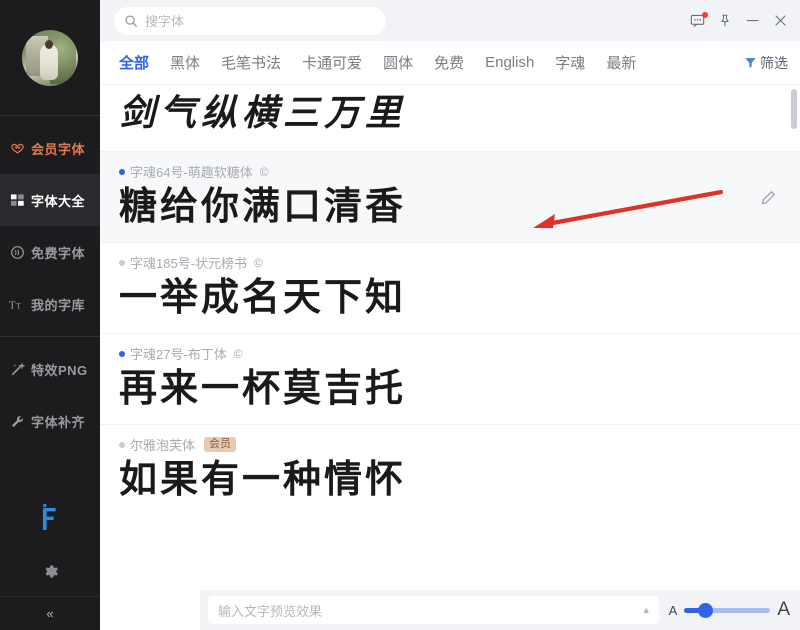 This screenshot has width=800, height=630. What do you see at coordinates (794, 109) in the screenshot?
I see `vertical-scrollbar` at bounding box center [794, 109].